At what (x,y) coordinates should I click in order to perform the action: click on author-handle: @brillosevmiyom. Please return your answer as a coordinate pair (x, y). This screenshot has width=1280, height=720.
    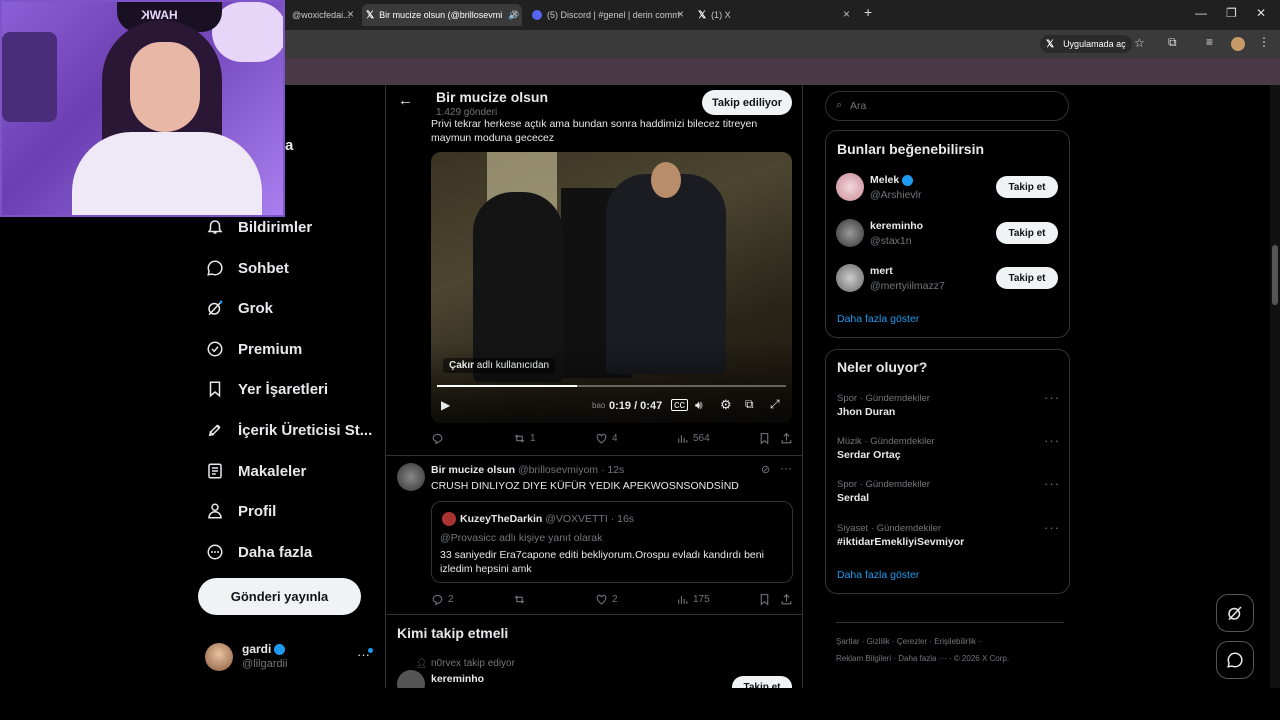
    Looking at the image, I should click on (558, 470).